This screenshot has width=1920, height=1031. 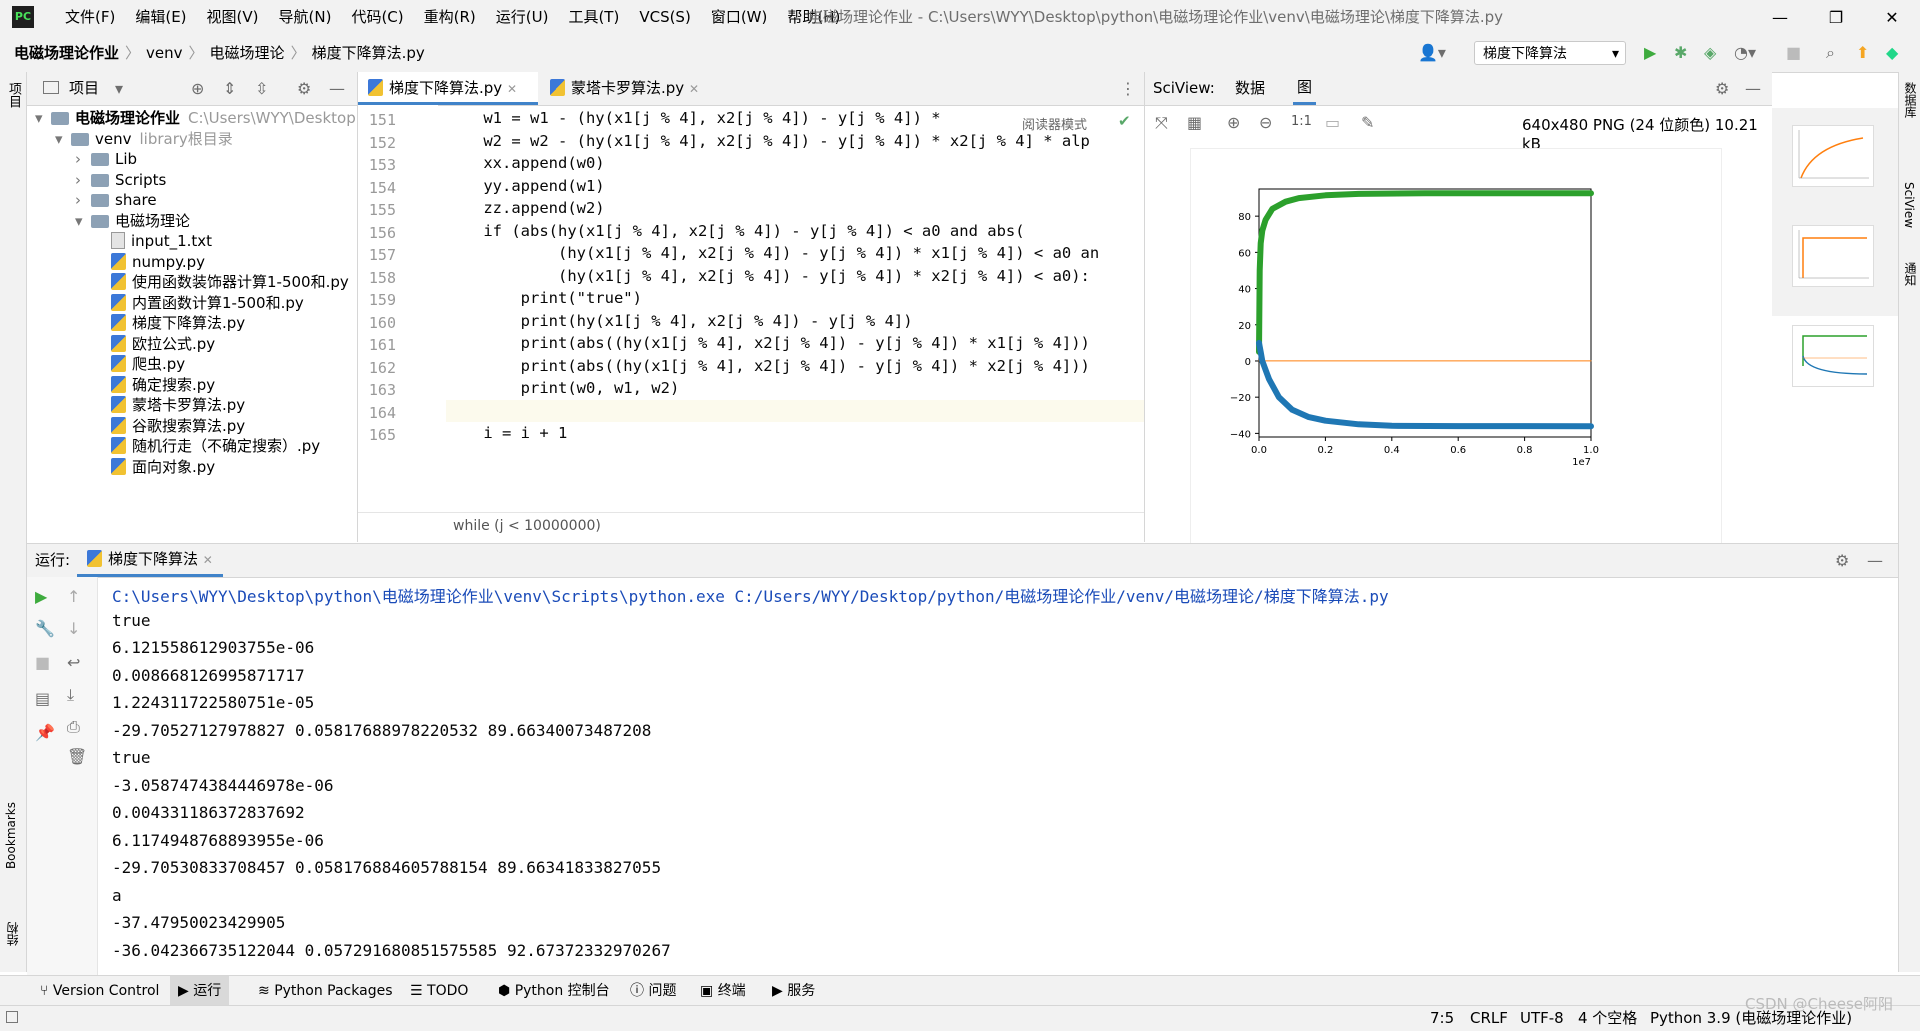 I want to click on bottom-tool-button: ☰ TODO, so click(x=439, y=991).